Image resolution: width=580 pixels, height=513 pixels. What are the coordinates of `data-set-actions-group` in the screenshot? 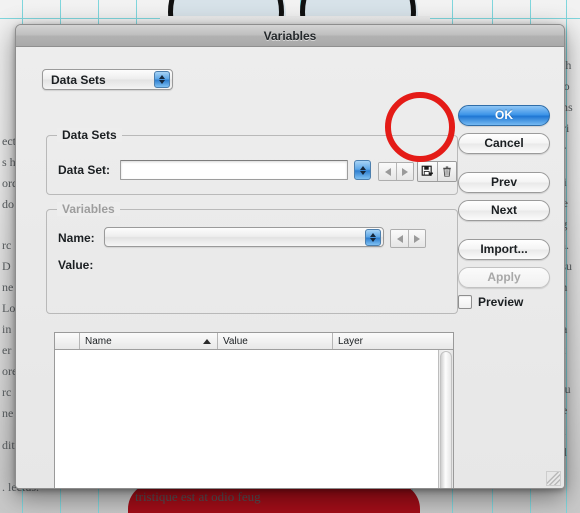 It's located at (437, 171).